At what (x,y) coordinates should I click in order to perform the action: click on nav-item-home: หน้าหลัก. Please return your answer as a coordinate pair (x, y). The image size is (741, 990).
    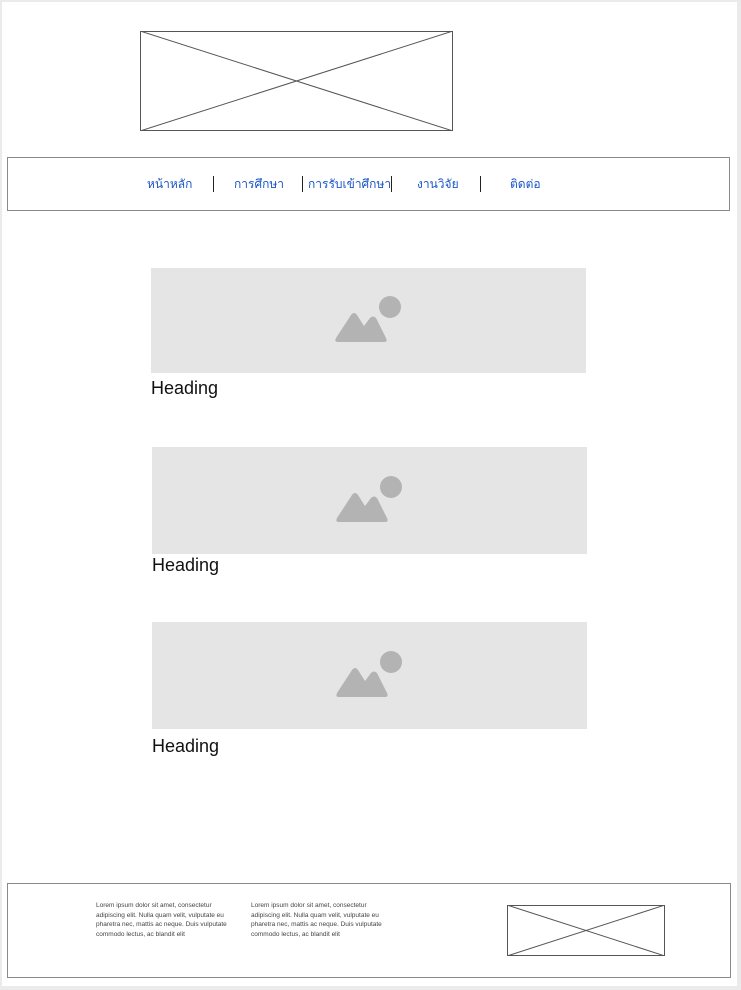
    Looking at the image, I should click on (169, 184).